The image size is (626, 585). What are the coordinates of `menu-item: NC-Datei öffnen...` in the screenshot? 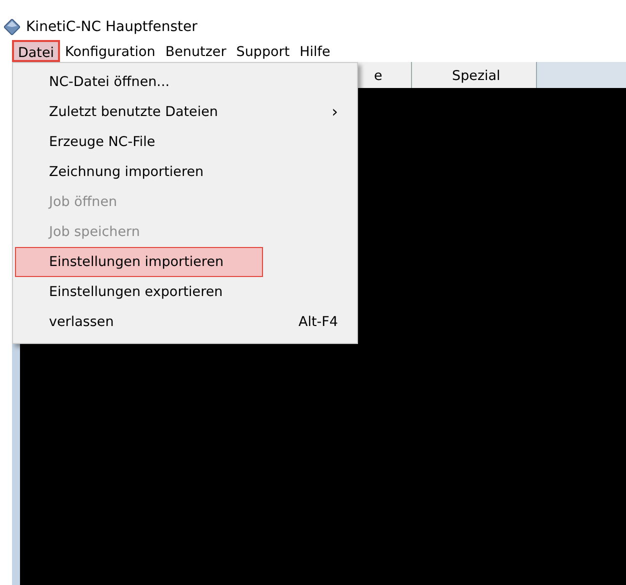 It's located at (139, 82).